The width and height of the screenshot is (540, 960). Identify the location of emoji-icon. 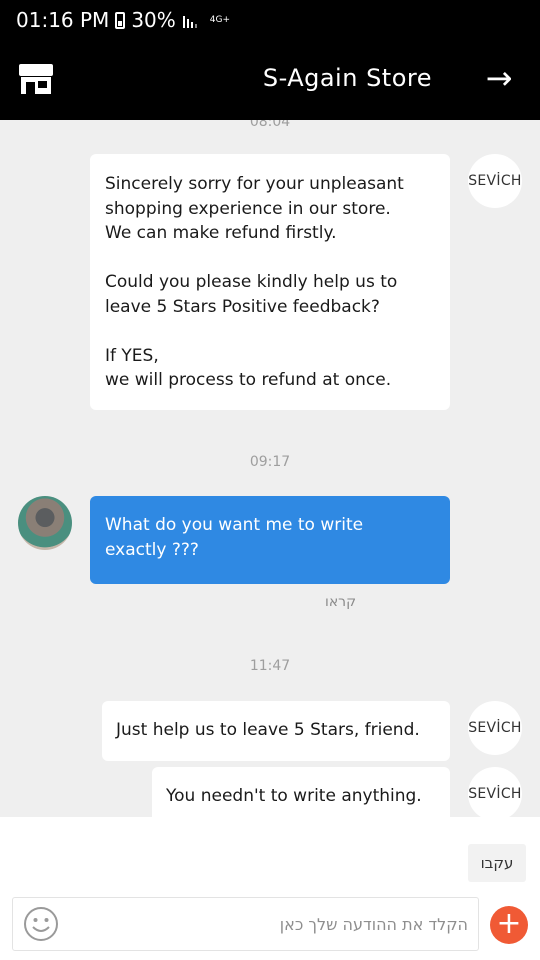
(41, 924).